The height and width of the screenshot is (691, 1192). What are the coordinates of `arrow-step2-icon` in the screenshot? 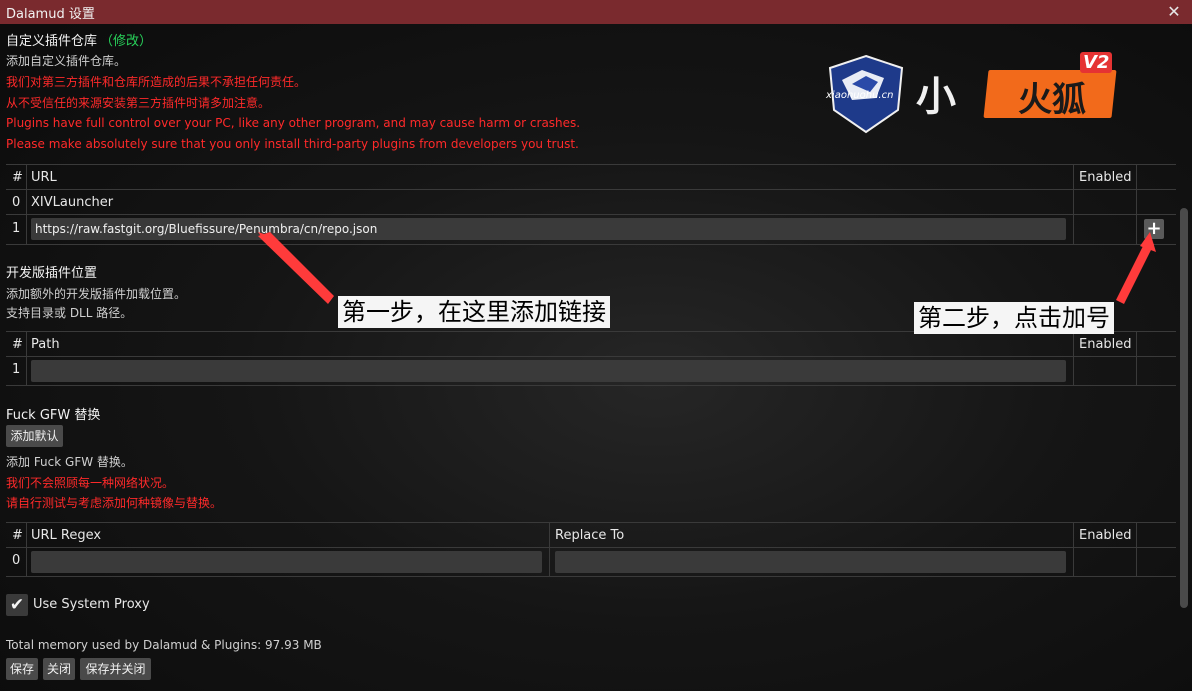 It's located at (1135, 272).